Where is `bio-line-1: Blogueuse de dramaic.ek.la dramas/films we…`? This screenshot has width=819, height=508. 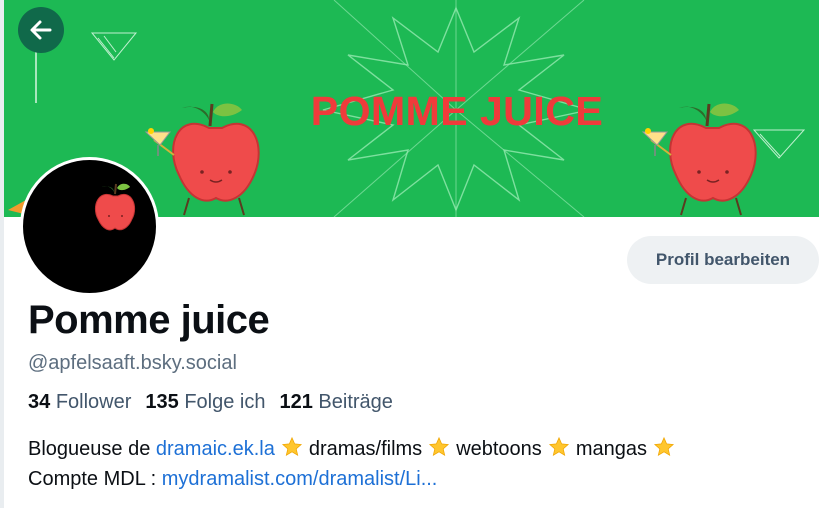 bio-line-1: Blogueuse de dramaic.ek.la dramas/films we… is located at coordinates (423, 449).